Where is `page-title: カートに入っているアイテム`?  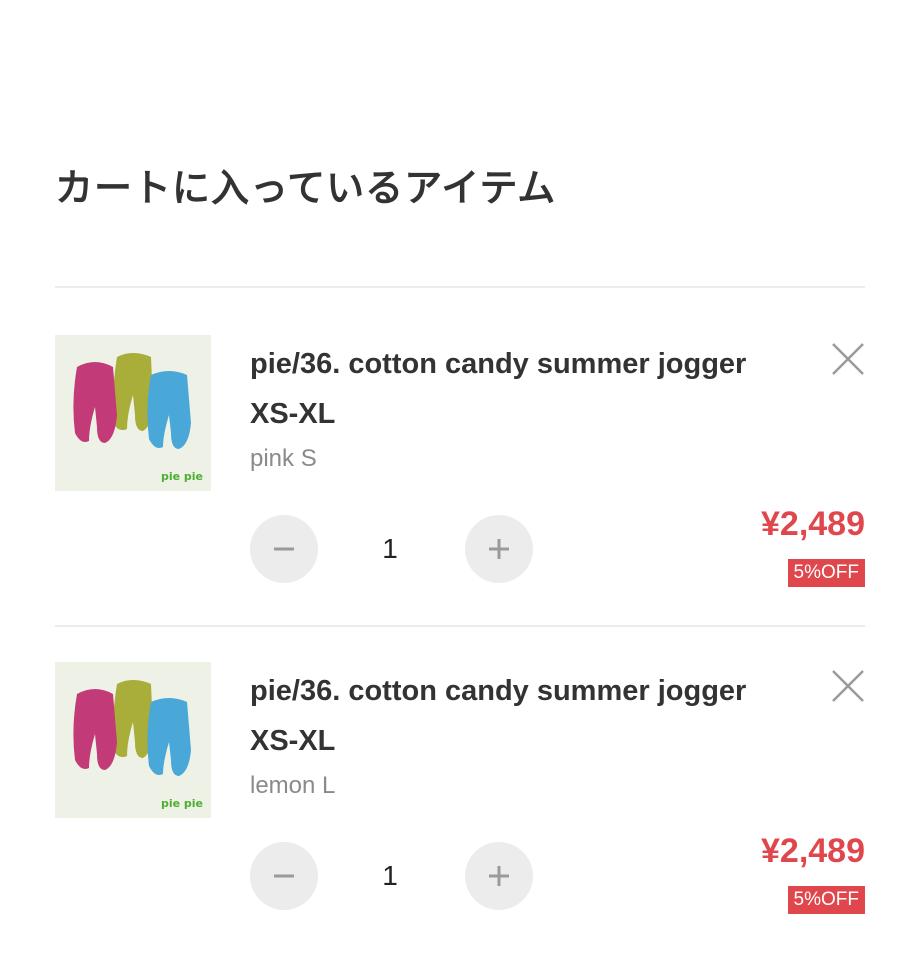
page-title: カートに入っているアイテム is located at coordinates (306, 188).